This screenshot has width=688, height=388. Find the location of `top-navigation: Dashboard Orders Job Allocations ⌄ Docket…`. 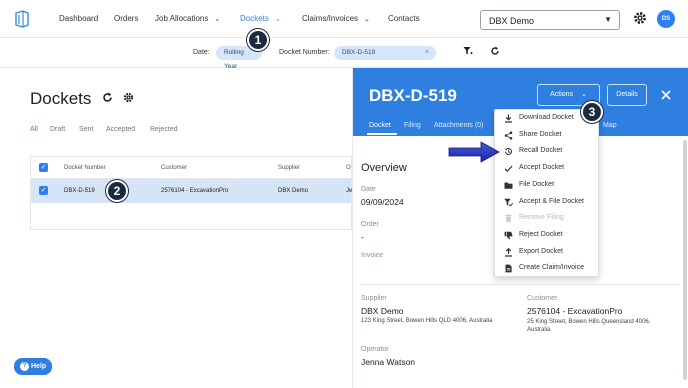

top-navigation: Dashboard Orders Job Allocations ⌄ Docket… is located at coordinates (344, 19).